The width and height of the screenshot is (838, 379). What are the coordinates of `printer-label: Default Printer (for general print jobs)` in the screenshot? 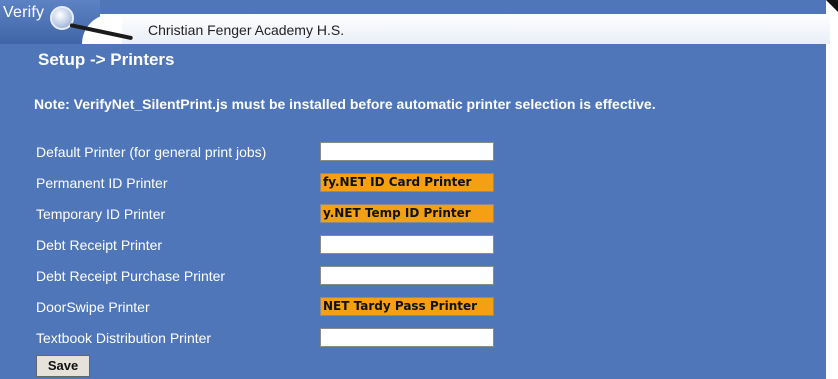 It's located at (151, 152).